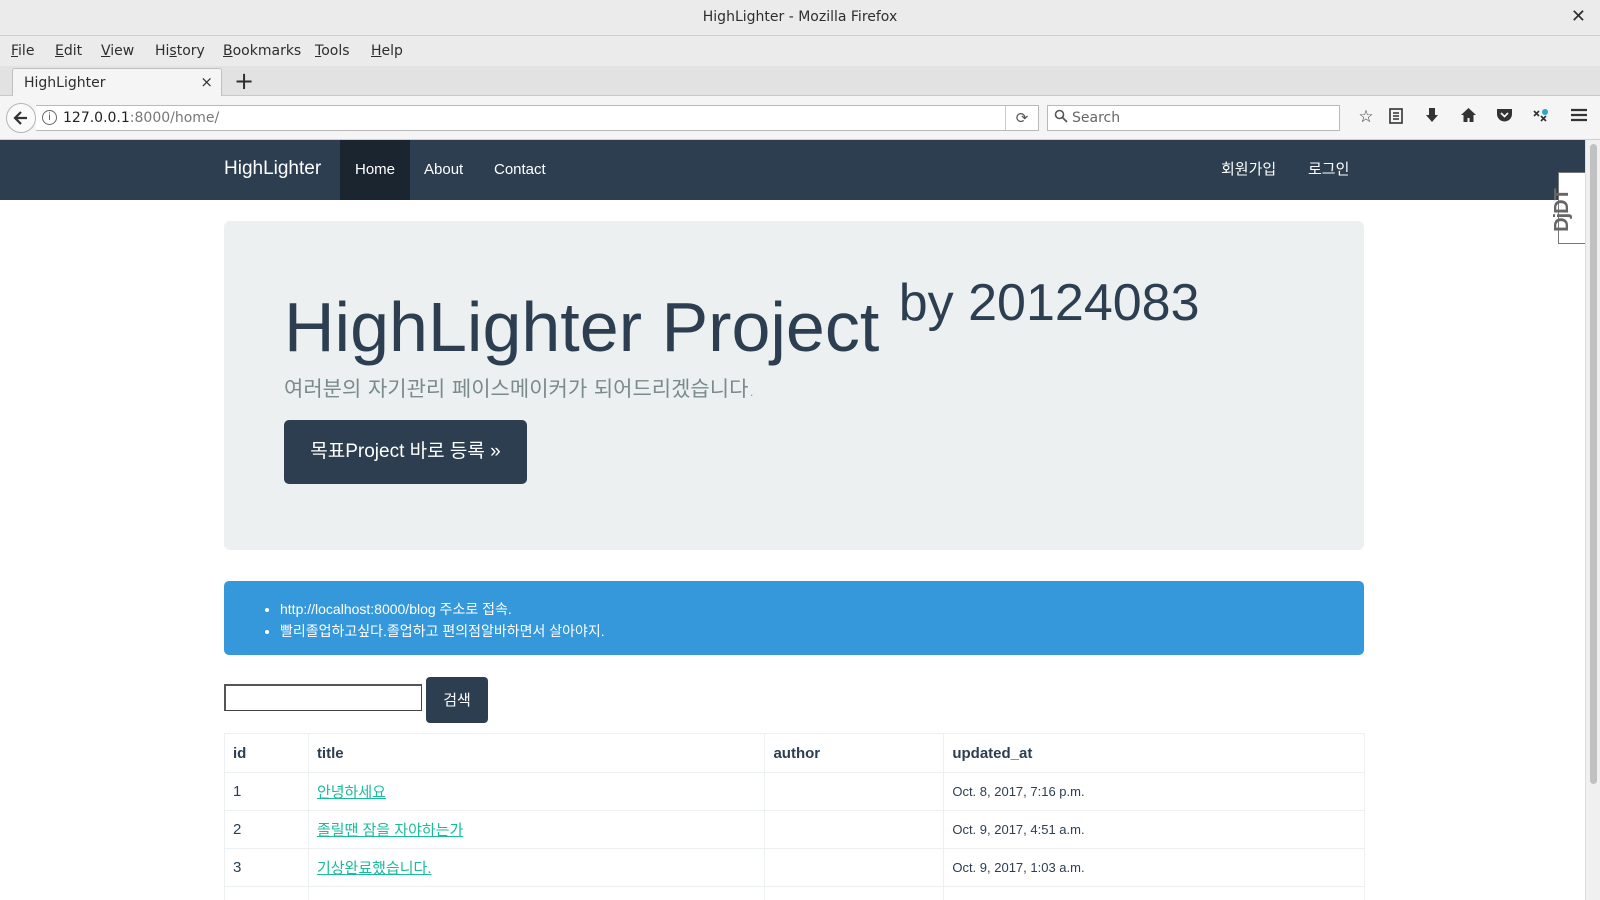 The height and width of the screenshot is (900, 1600). Describe the element at coordinates (1328, 170) in the screenshot. I see `nav-login: 로그인` at that location.